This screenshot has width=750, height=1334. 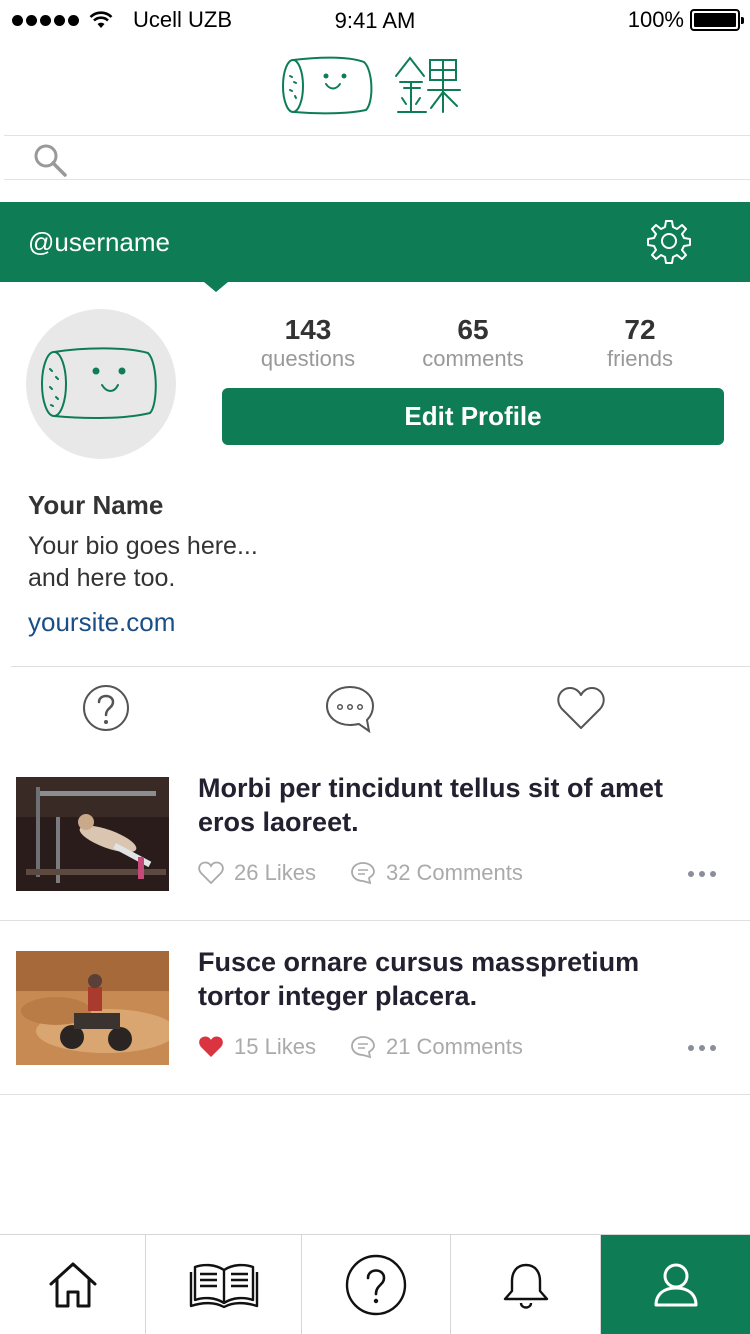 What do you see at coordinates (431, 788) in the screenshot?
I see `post-title-line: Morbi per tincidunt tellus sit of amet` at bounding box center [431, 788].